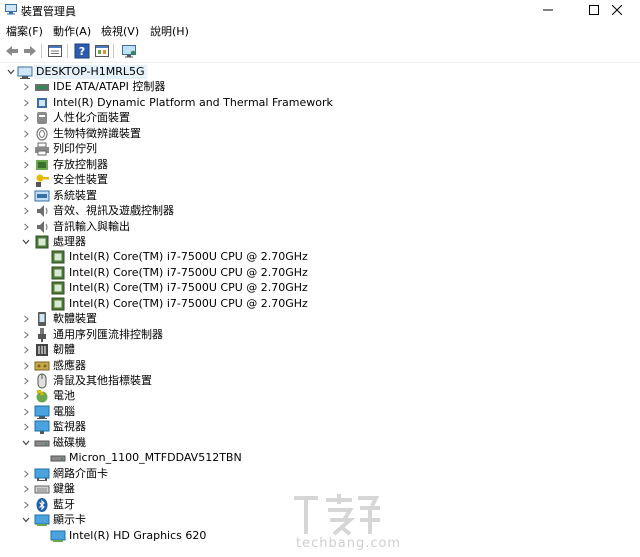 The width and height of the screenshot is (640, 557). What do you see at coordinates (320, 227) in the screenshot?
I see `tree-category-item: 音訊輸入與輸出` at bounding box center [320, 227].